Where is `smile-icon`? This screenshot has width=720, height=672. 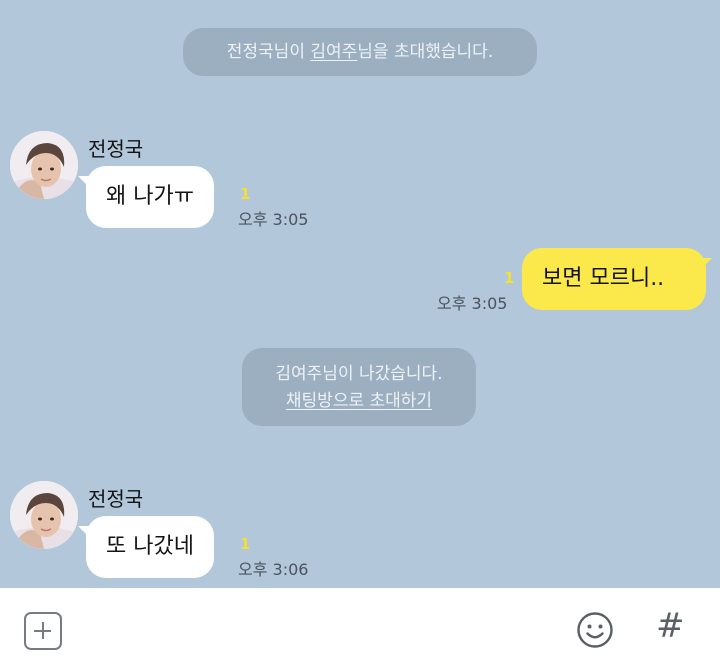 smile-icon is located at coordinates (595, 630).